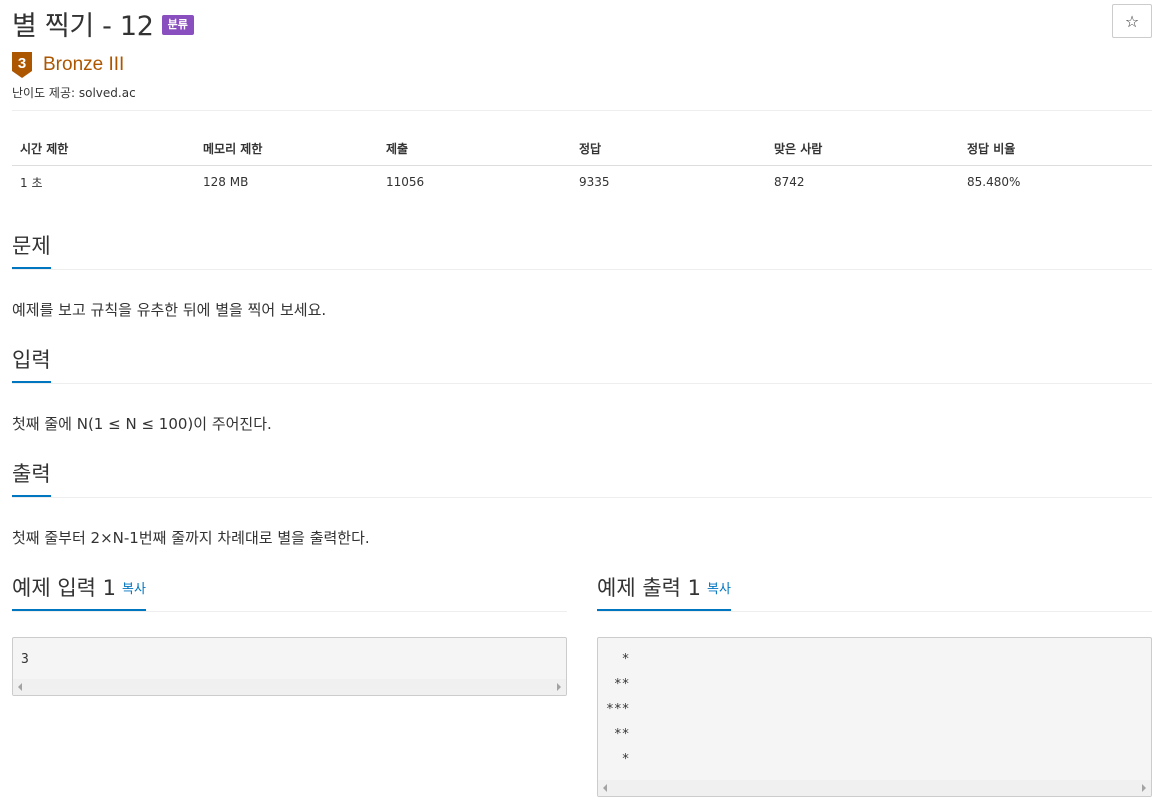 The image size is (1163, 805). I want to click on problem-heading: 문제, so click(31, 250).